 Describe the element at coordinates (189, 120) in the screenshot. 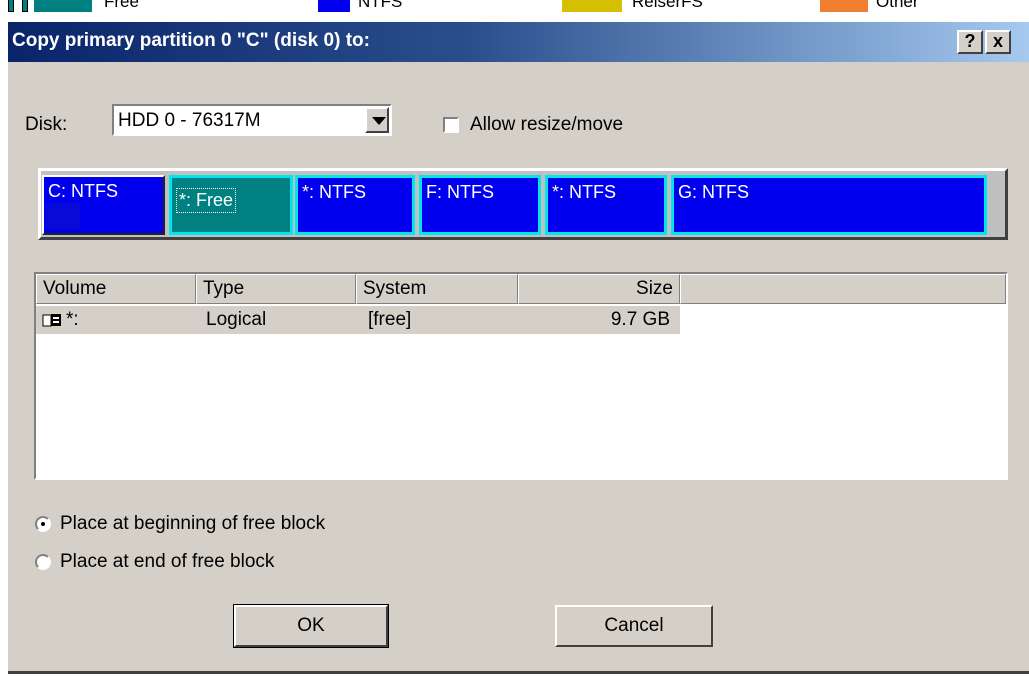

I see `disk-select-value: HDD 0 - 76317M` at that location.